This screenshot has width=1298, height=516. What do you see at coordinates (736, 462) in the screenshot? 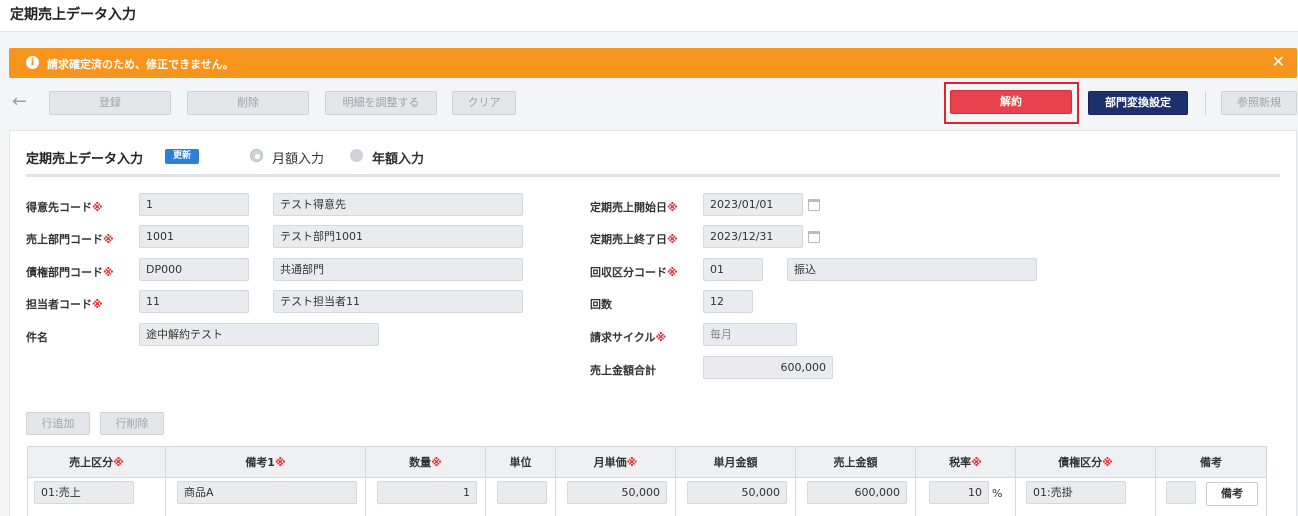
I see `header-monthly-amount: 単月金額` at bounding box center [736, 462].